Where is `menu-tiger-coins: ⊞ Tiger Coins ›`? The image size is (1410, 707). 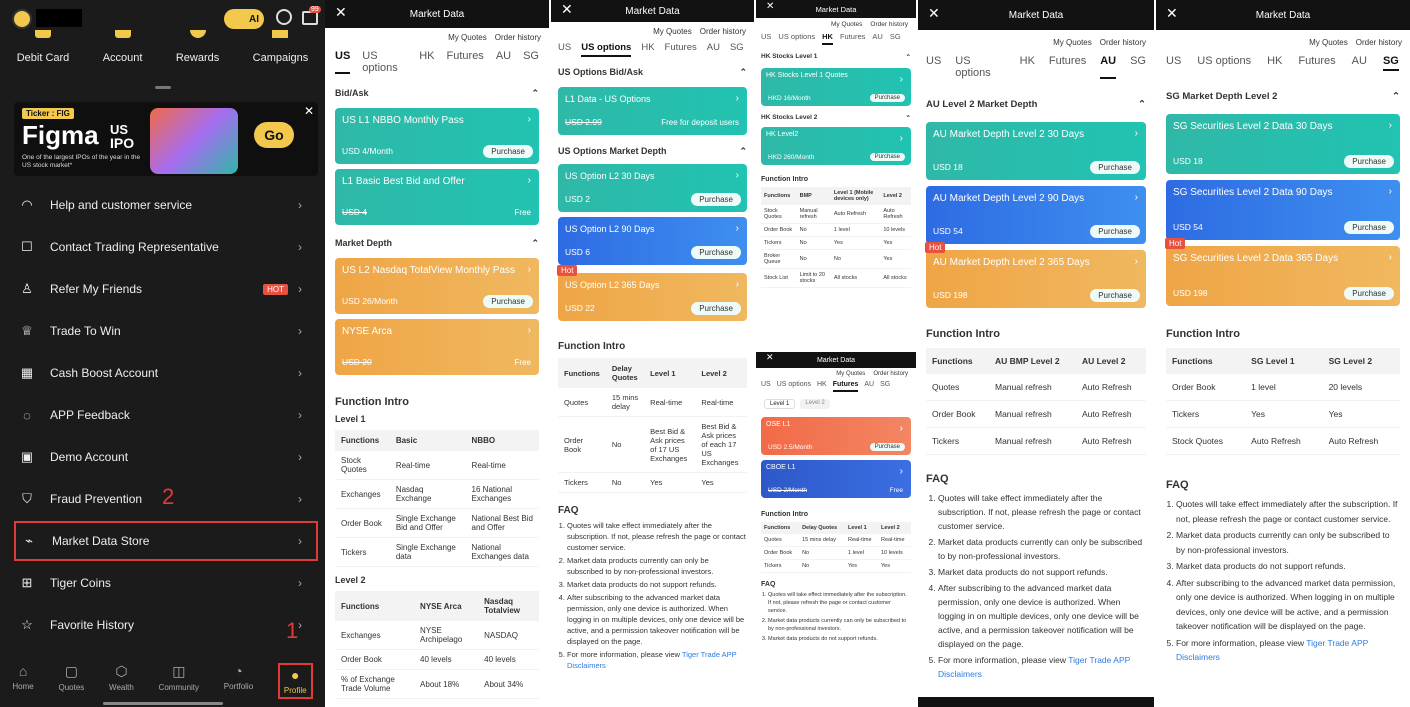
menu-tiger-coins: ⊞ Tiger Coins › is located at coordinates (166, 583).